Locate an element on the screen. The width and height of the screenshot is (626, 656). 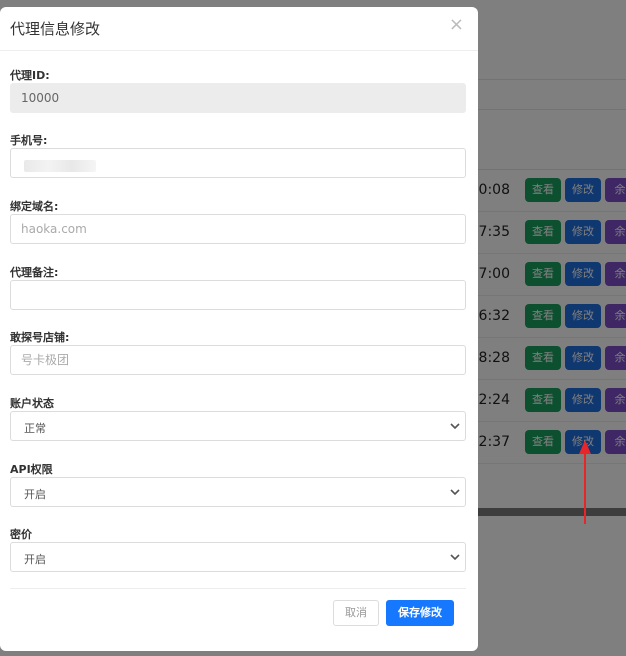
agent-id-field: 代理ID: is located at coordinates (238, 90).